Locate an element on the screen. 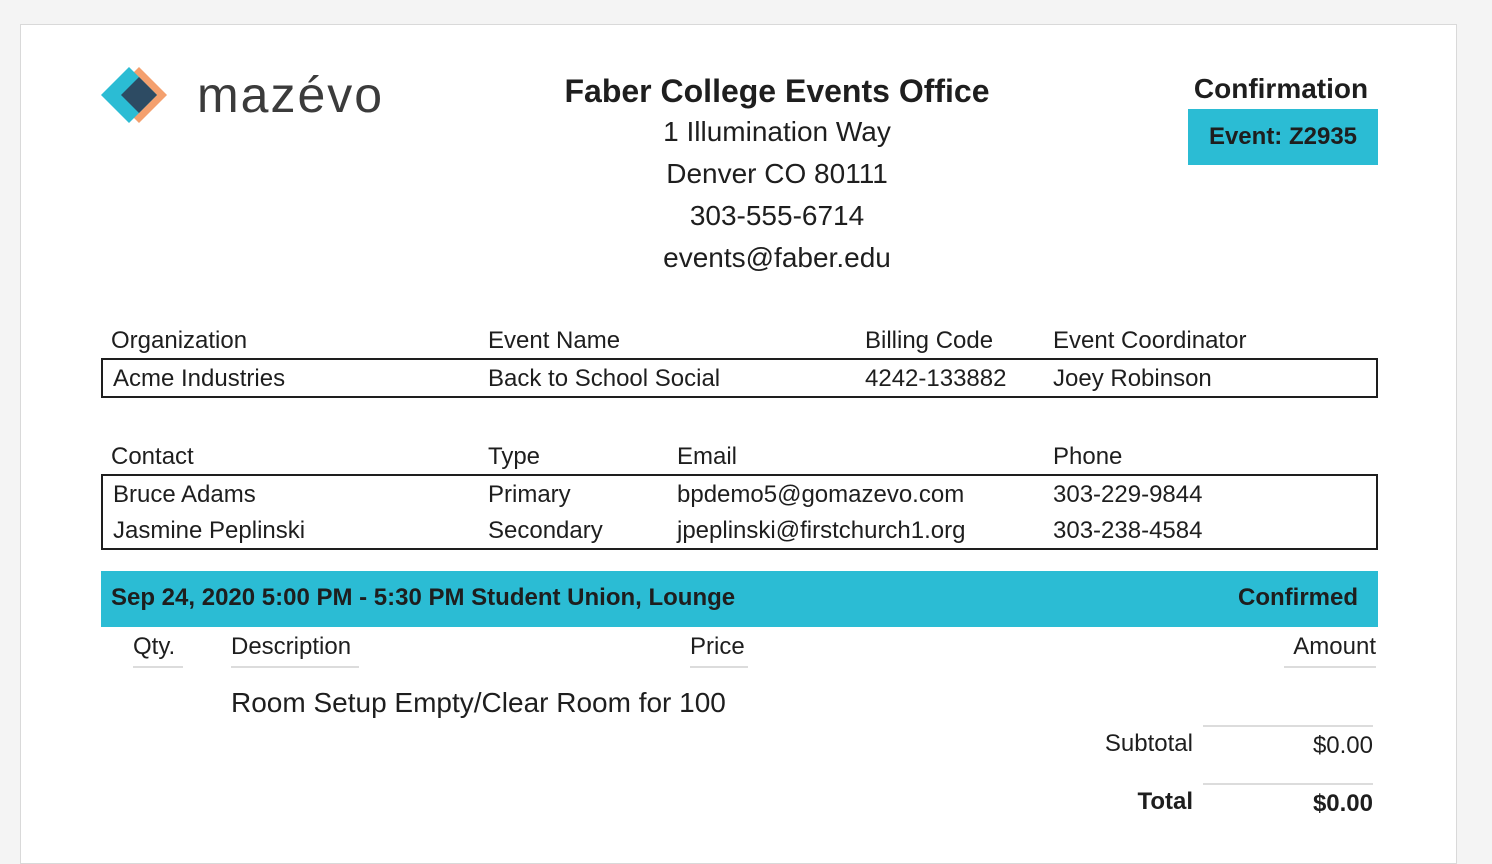 The image size is (1492, 864). contact-email: bpdemo5@gomazevo.com is located at coordinates (821, 494).